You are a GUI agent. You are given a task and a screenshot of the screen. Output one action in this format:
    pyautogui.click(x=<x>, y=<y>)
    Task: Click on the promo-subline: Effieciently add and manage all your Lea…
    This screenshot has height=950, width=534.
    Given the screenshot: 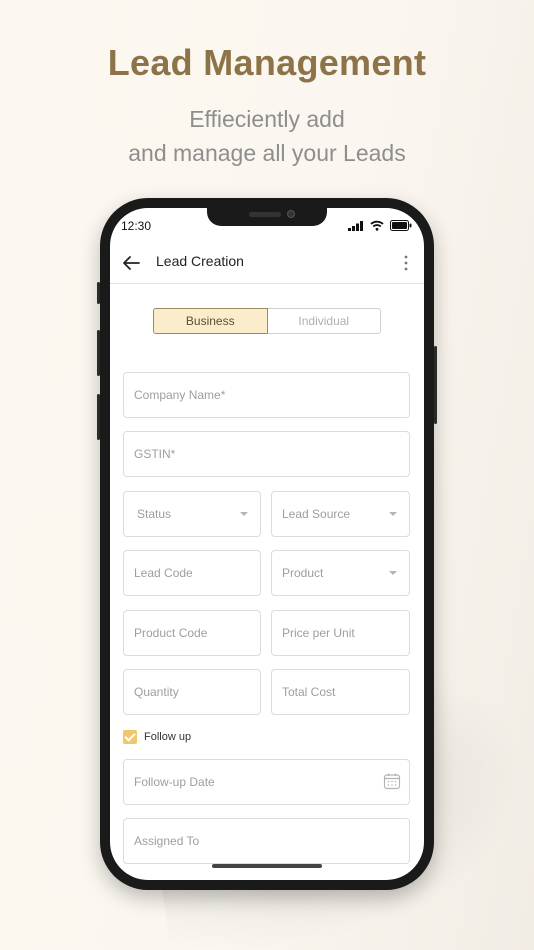 What is the action you would take?
    pyautogui.click(x=267, y=136)
    